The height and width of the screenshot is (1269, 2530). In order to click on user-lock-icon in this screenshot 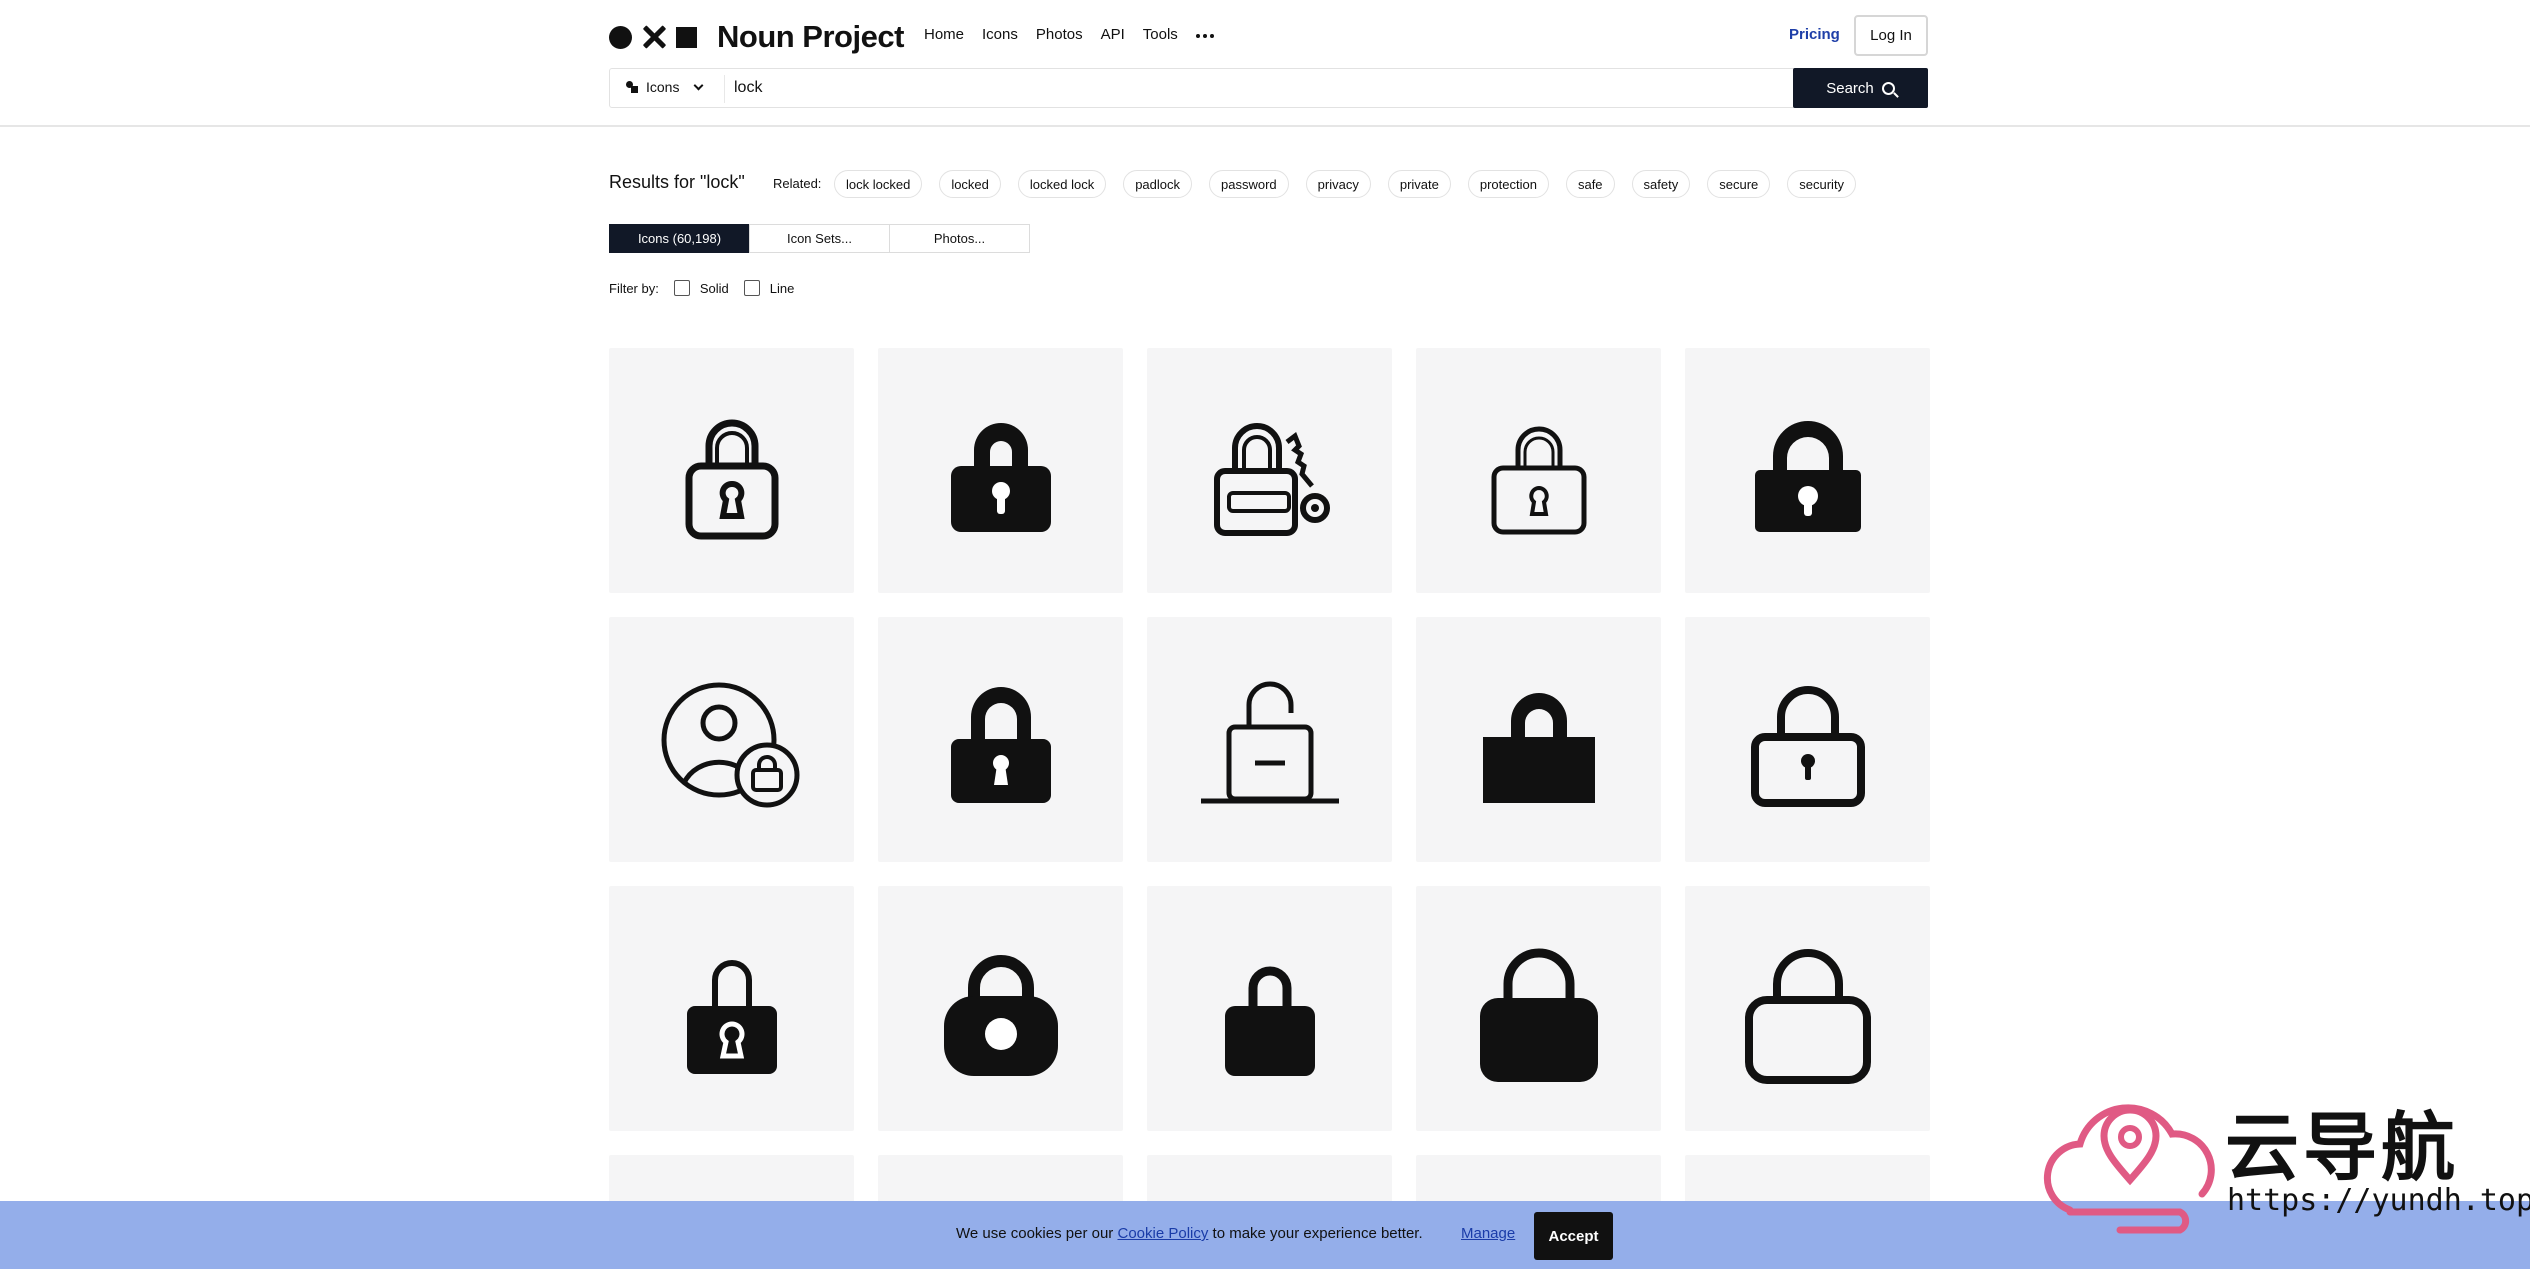, I will do `click(730, 744)`.